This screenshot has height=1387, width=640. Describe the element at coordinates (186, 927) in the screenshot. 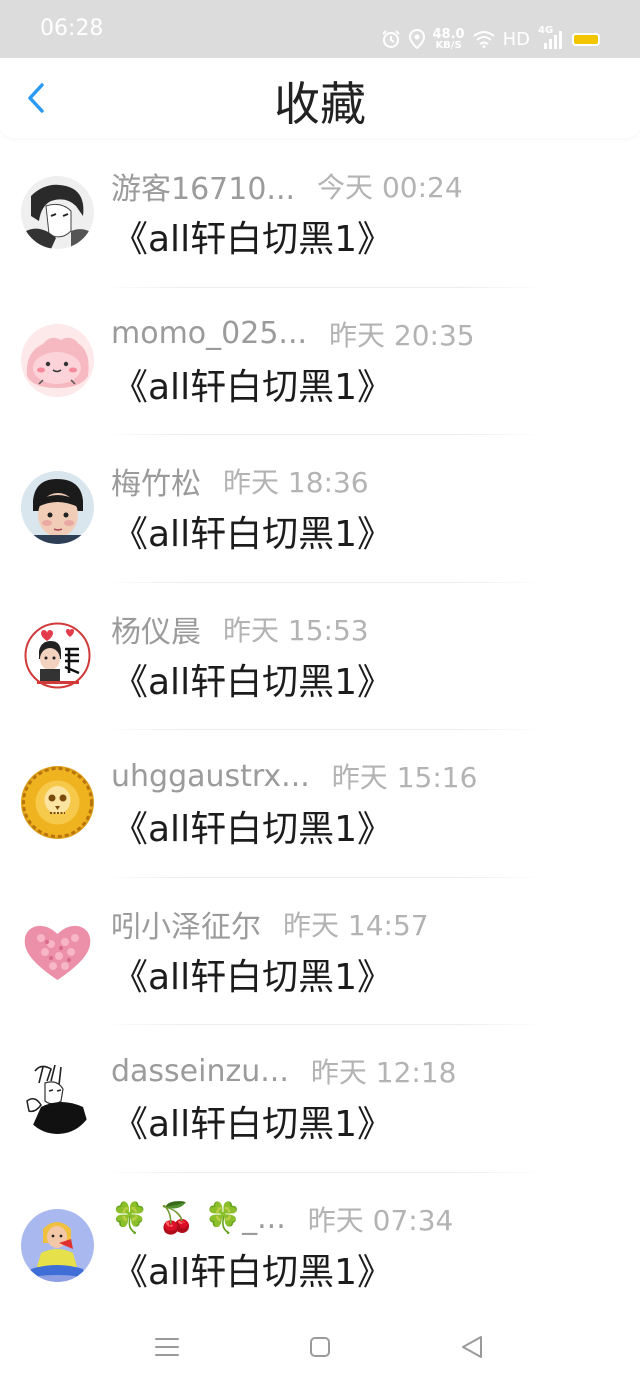

I see `item-username: 吲小泽征尔` at that location.